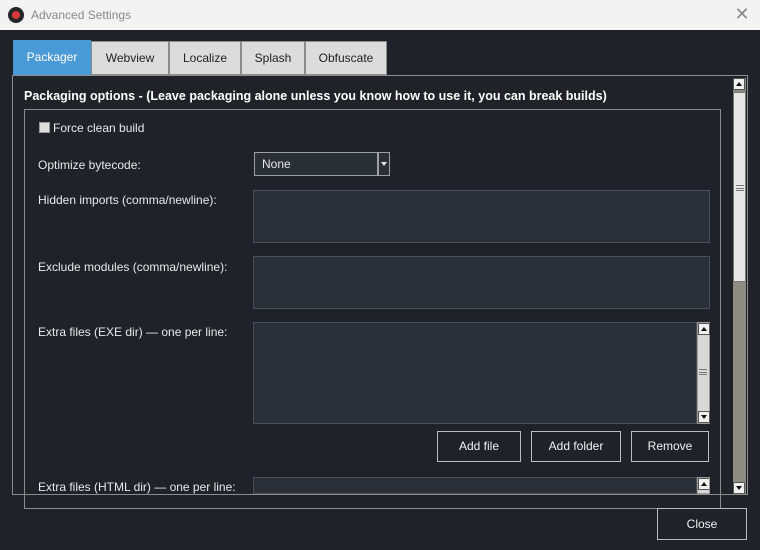 This screenshot has width=760, height=550. I want to click on tab-localize: Localize, so click(205, 58).